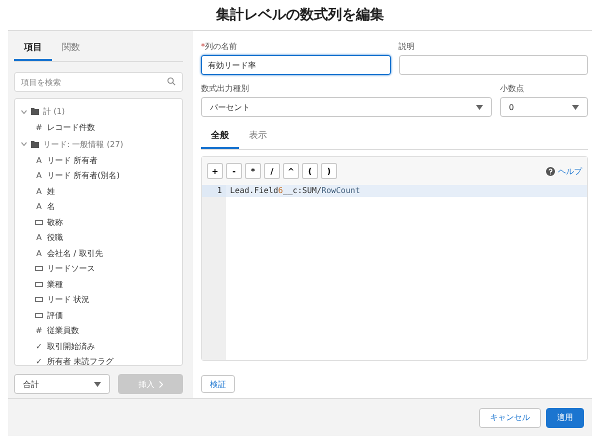 Image resolution: width=600 pixels, height=446 pixels. What do you see at coordinates (493, 65) in the screenshot?
I see `description-input` at bounding box center [493, 65].